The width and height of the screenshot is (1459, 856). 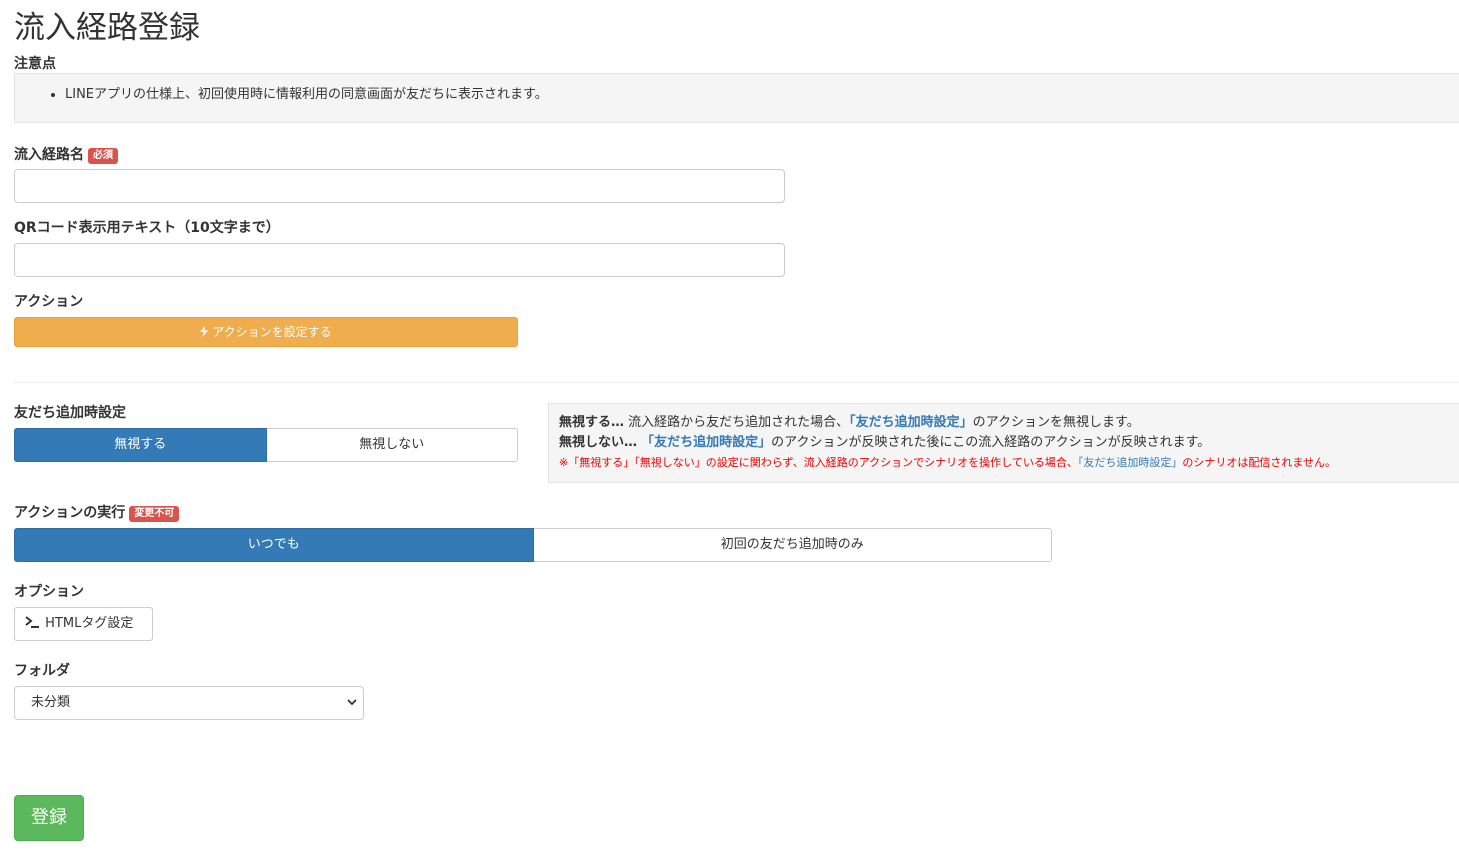 I want to click on execute-toggle: いつでも 初回の友だち追加時のみ, so click(x=533, y=545).